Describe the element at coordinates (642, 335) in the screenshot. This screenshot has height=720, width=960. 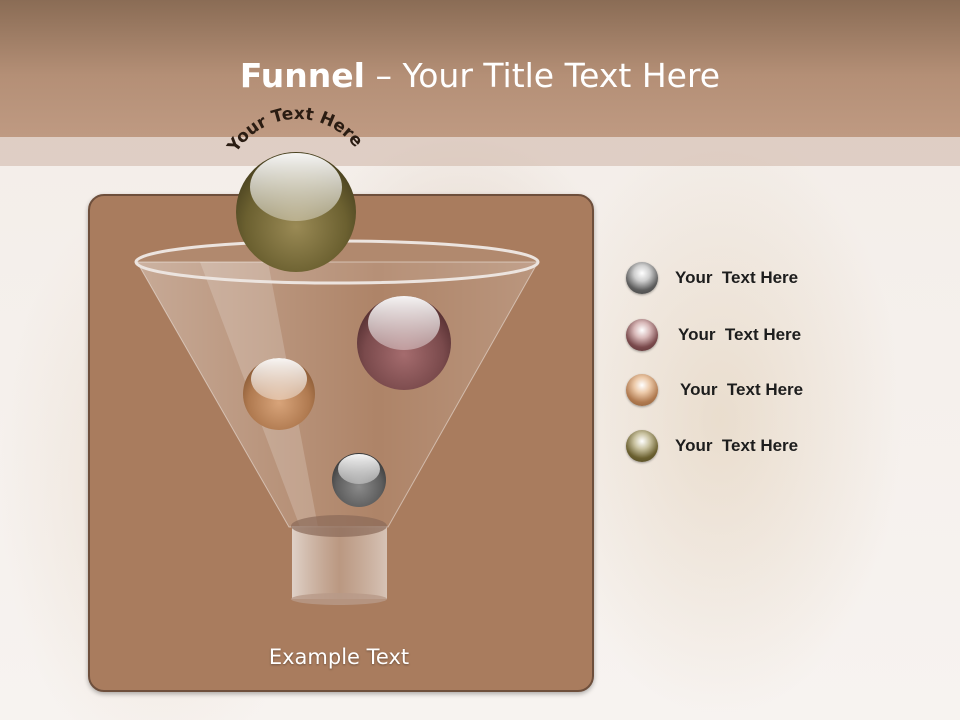
I see `legend-ball-maroon` at that location.